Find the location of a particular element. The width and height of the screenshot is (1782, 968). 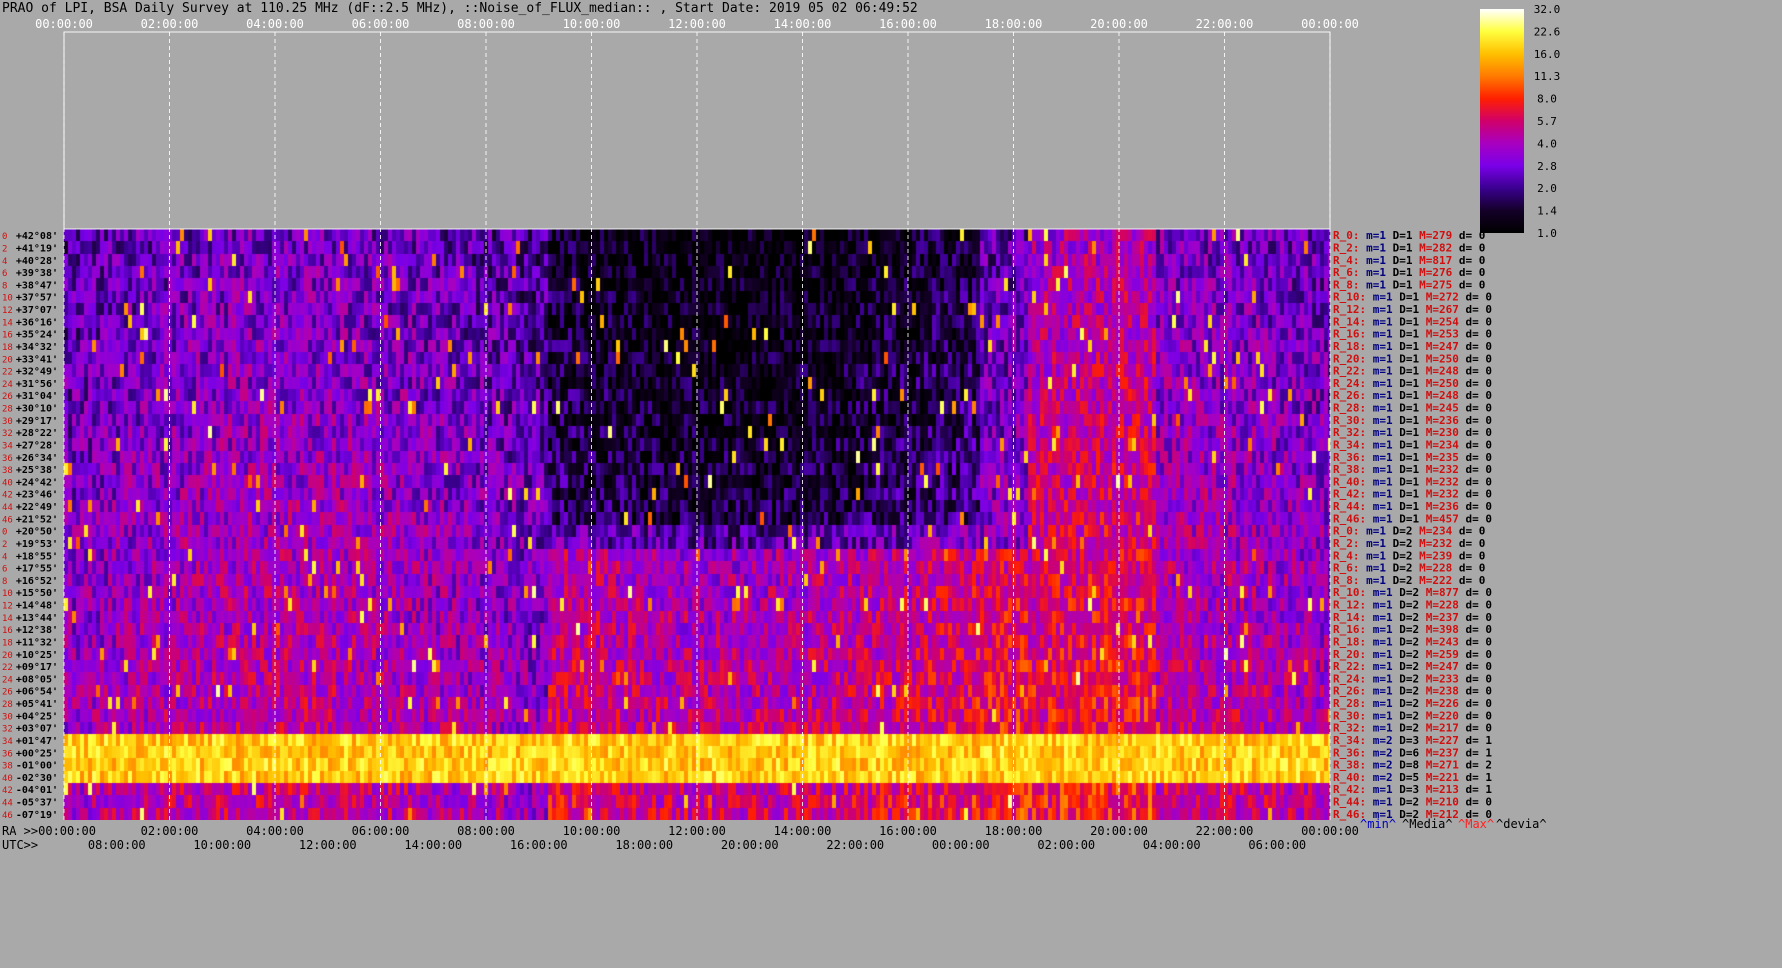

declination-label: +24°42' is located at coordinates (37, 482).